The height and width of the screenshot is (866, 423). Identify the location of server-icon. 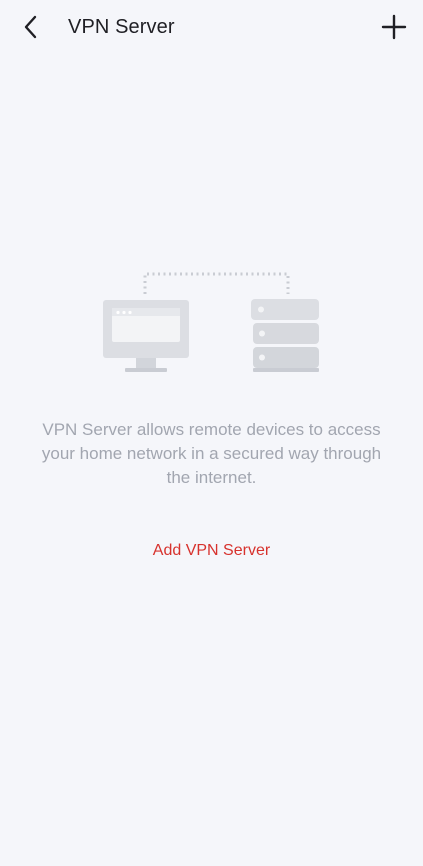
(285, 335).